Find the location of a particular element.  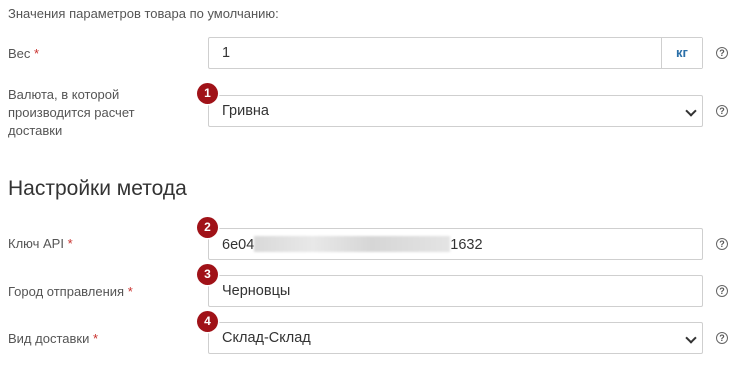

city-input-value: Черновцы is located at coordinates (256, 291).